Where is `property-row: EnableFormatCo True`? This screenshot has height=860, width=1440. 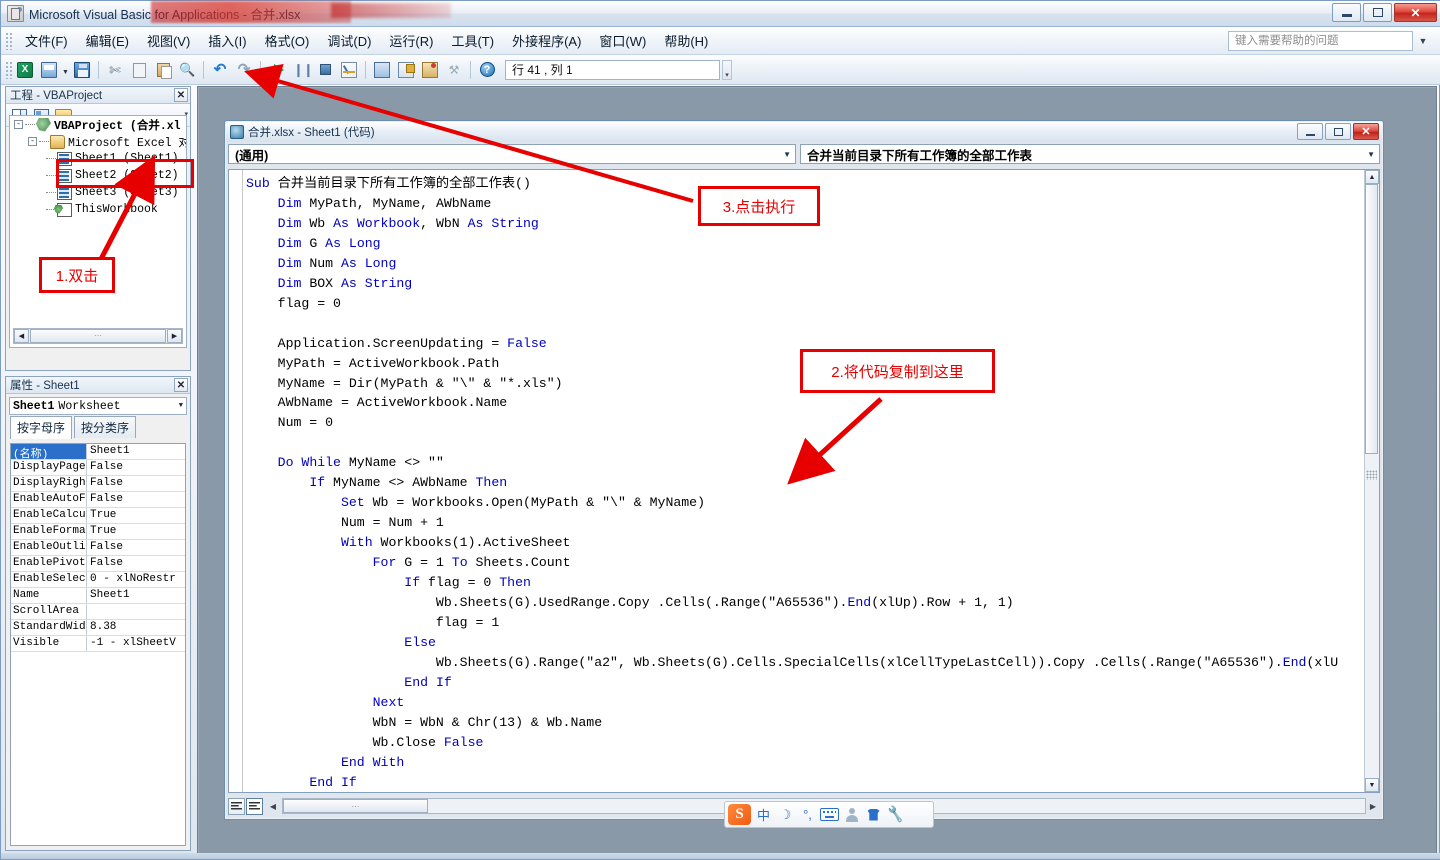 property-row: EnableFormatCo True is located at coordinates (98, 532).